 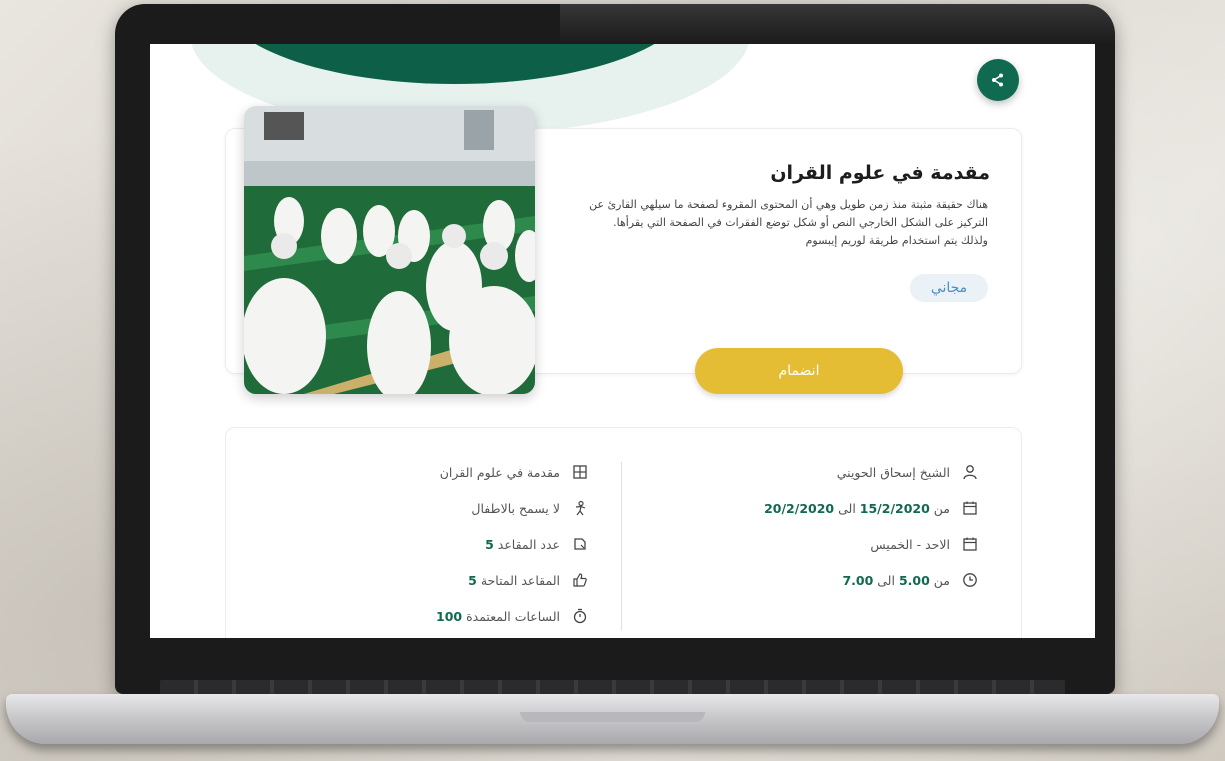 I want to click on book-icon, so click(x=580, y=472).